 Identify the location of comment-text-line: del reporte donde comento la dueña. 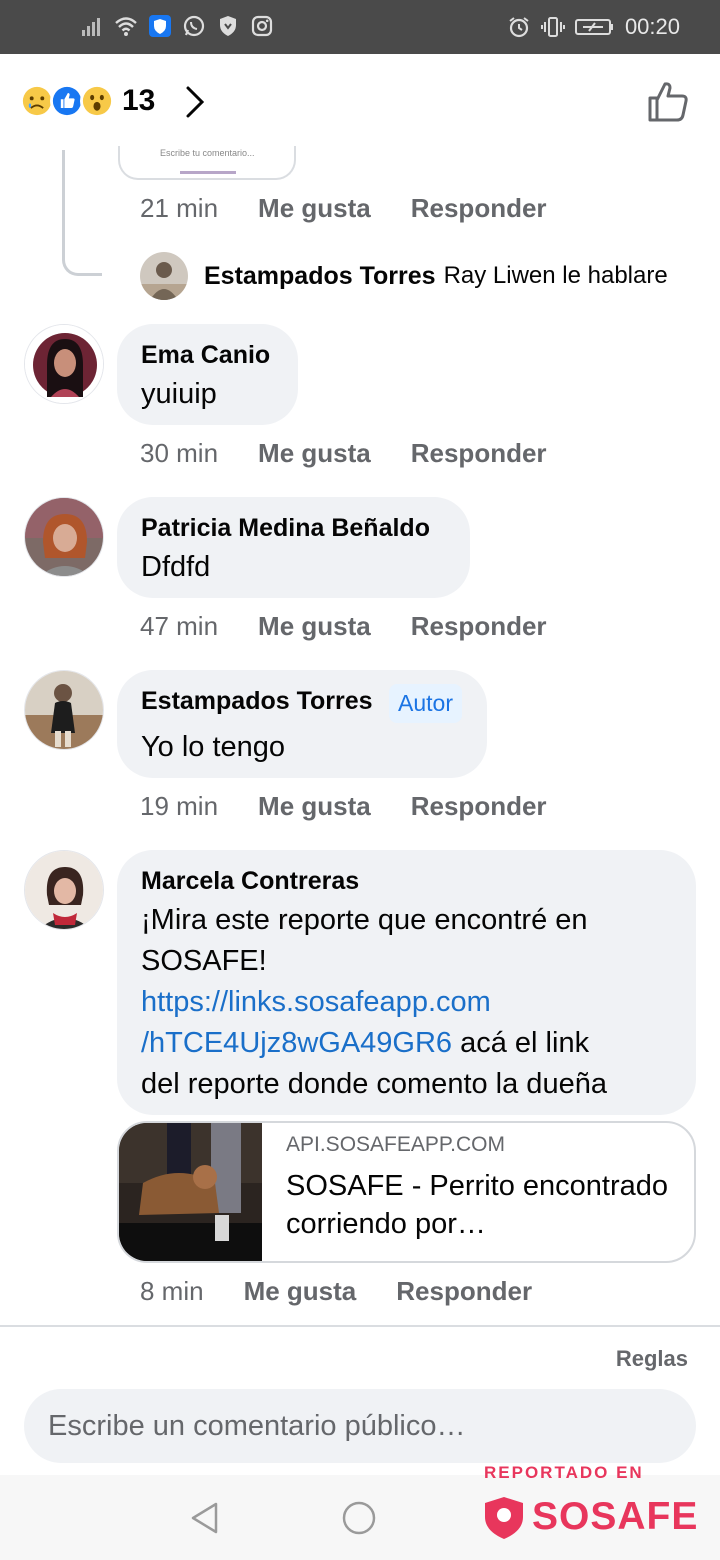
(374, 1084).